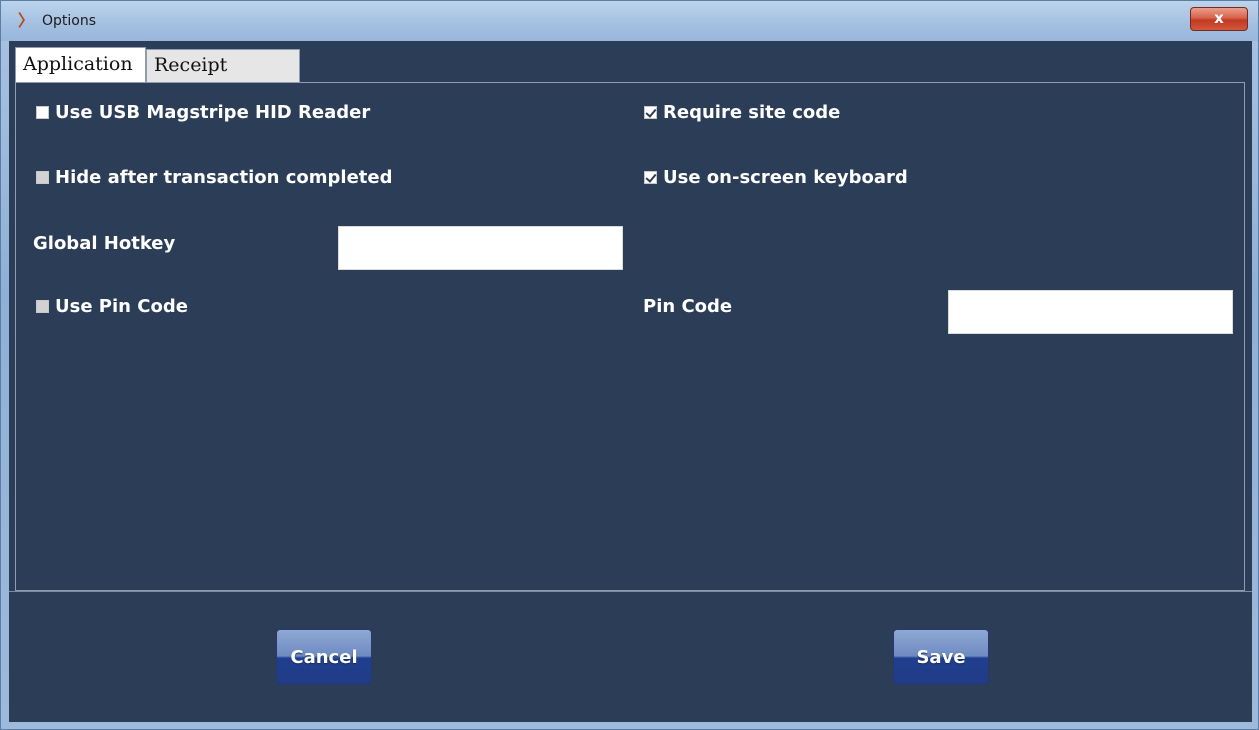 The height and width of the screenshot is (730, 1259). I want to click on footer-divider, so click(630, 591).